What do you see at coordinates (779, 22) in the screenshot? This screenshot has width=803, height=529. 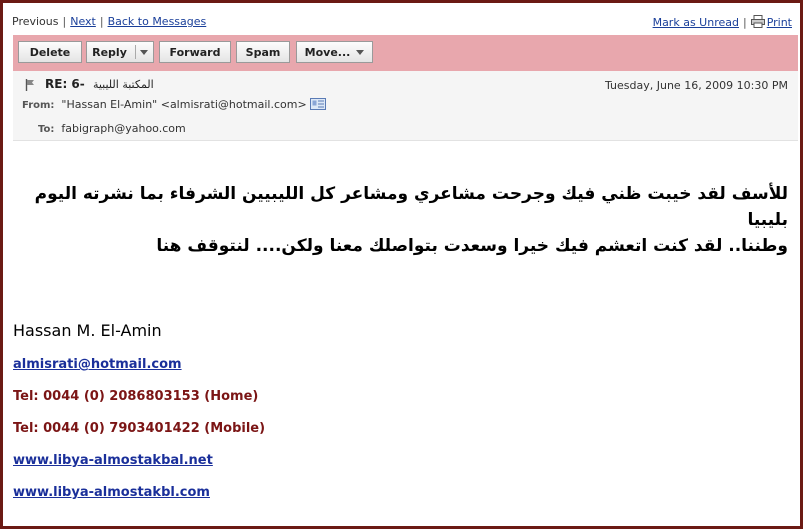 I see `print-link: Print` at bounding box center [779, 22].